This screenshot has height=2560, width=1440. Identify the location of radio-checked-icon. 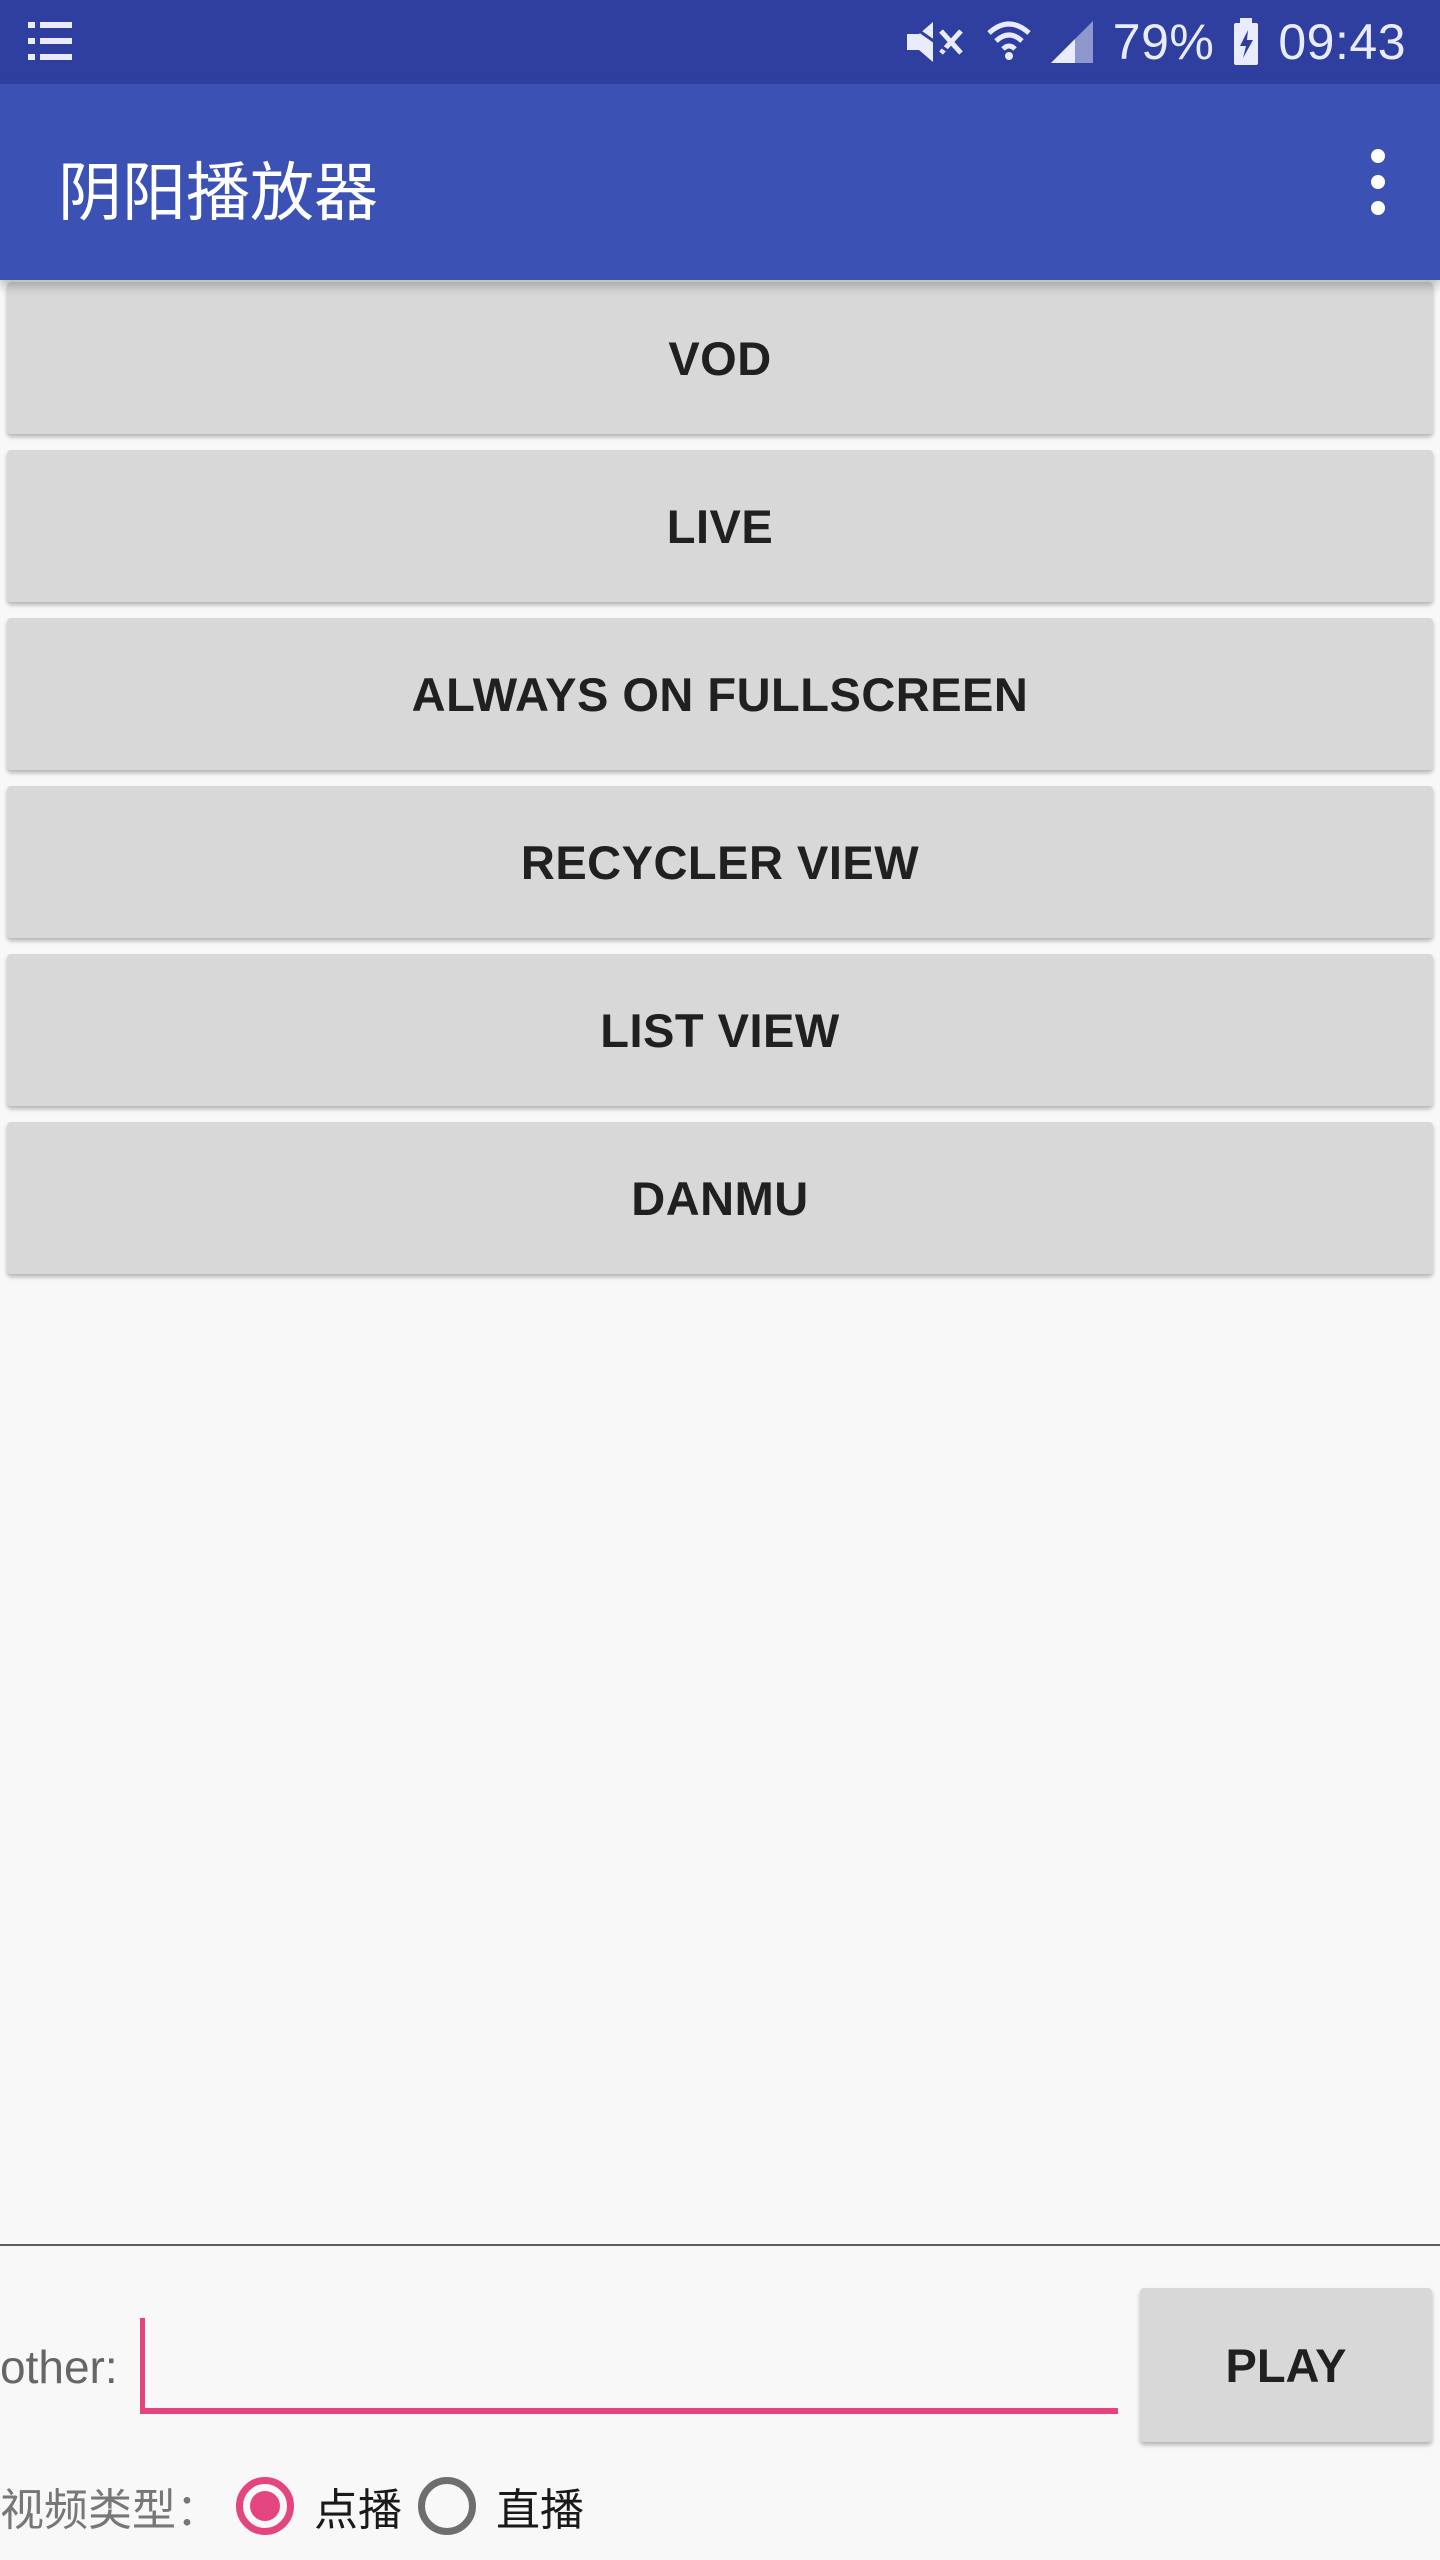
(265, 2506).